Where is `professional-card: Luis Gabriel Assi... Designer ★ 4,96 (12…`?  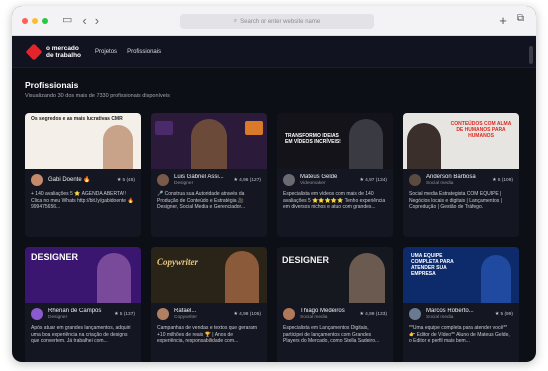 professional-card: Luis Gabriel Assi... Designer ★ 4,96 (12… is located at coordinates (209, 175).